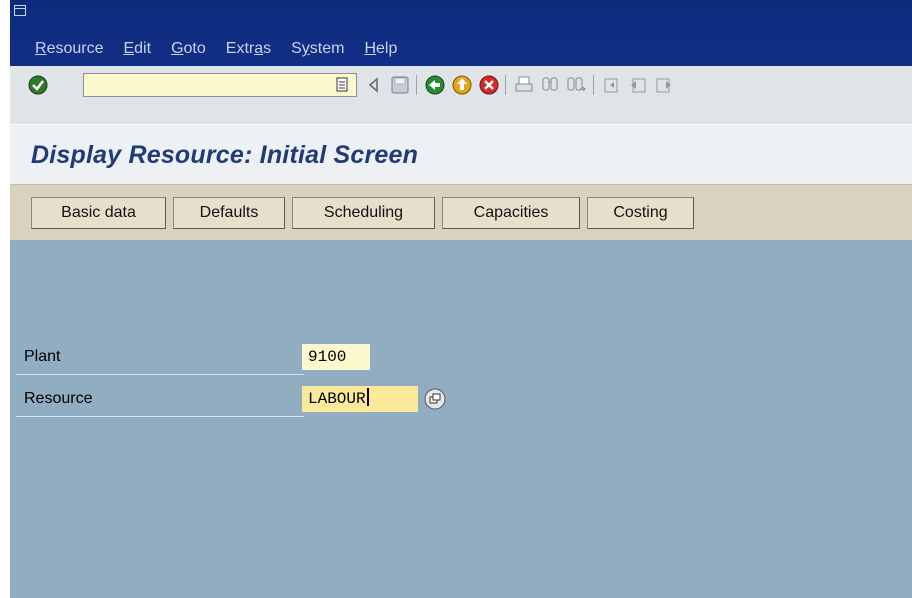 The width and height of the screenshot is (912, 598). I want to click on menu-item-mnemonic: G, so click(177, 48).